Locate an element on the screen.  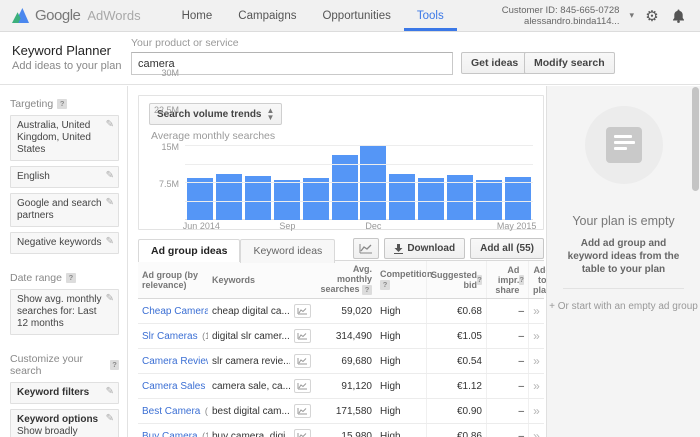
bell-icon is located at coordinates (678, 16).